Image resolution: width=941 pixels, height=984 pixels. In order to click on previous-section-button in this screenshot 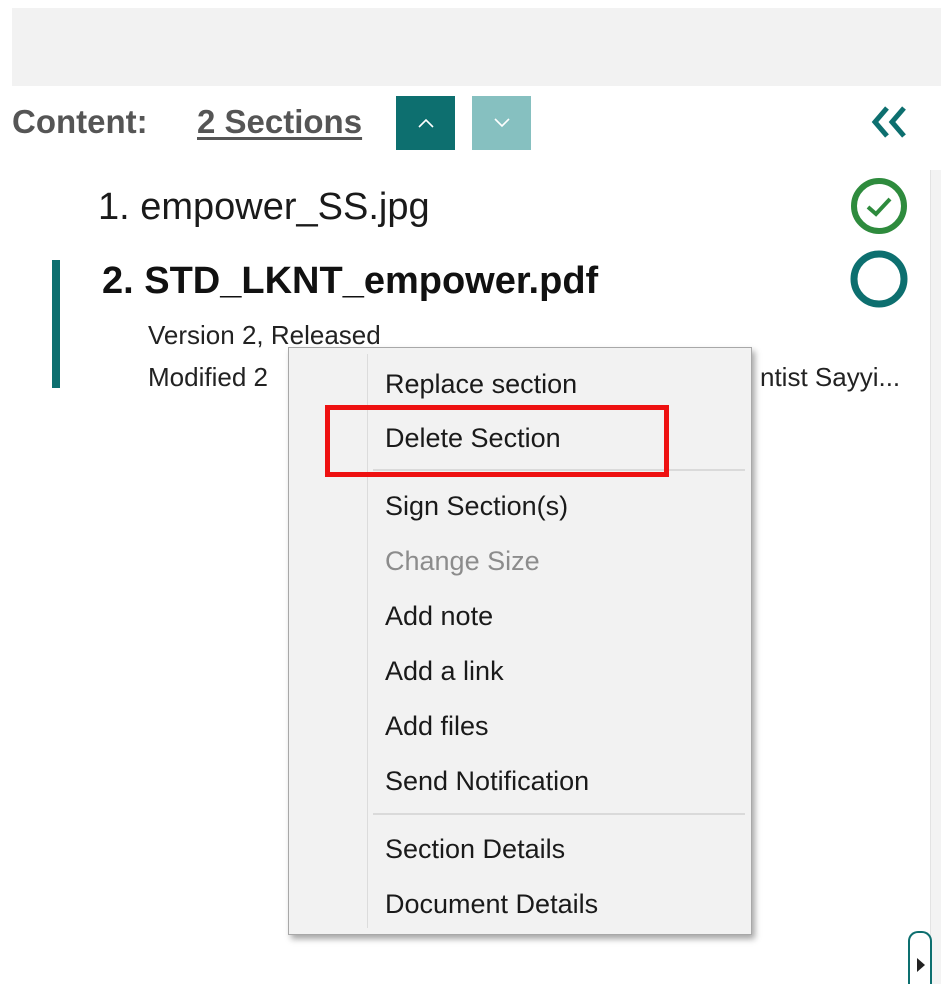, I will do `click(425, 123)`.